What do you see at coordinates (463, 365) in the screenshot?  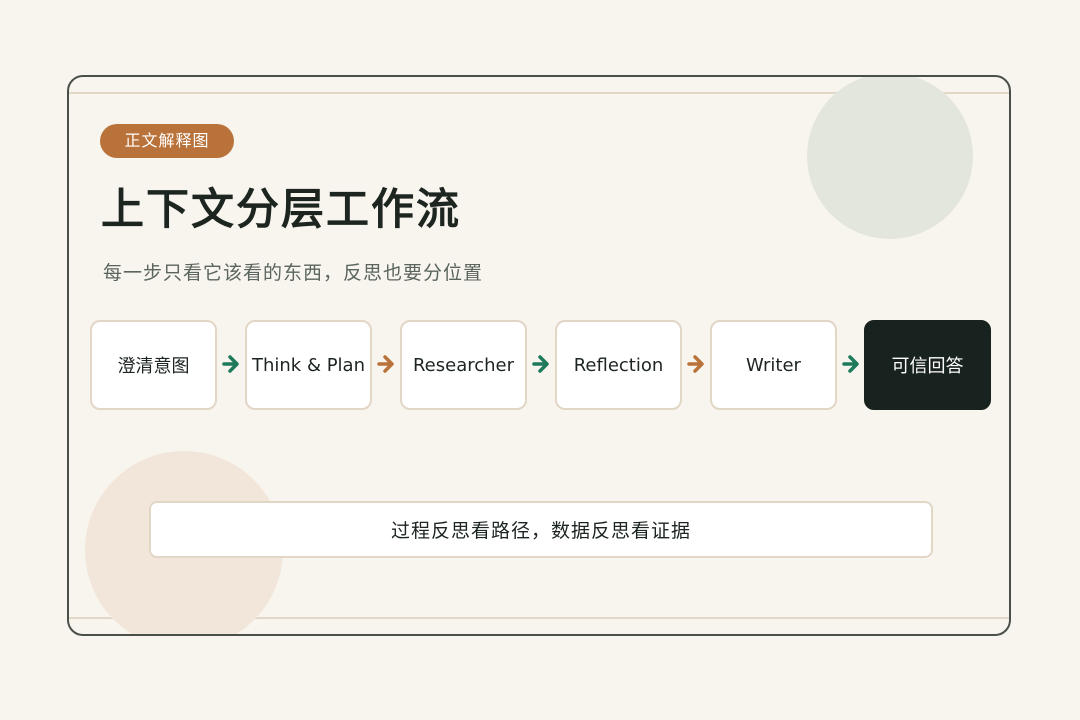 I see `step-researcher: Researcher` at bounding box center [463, 365].